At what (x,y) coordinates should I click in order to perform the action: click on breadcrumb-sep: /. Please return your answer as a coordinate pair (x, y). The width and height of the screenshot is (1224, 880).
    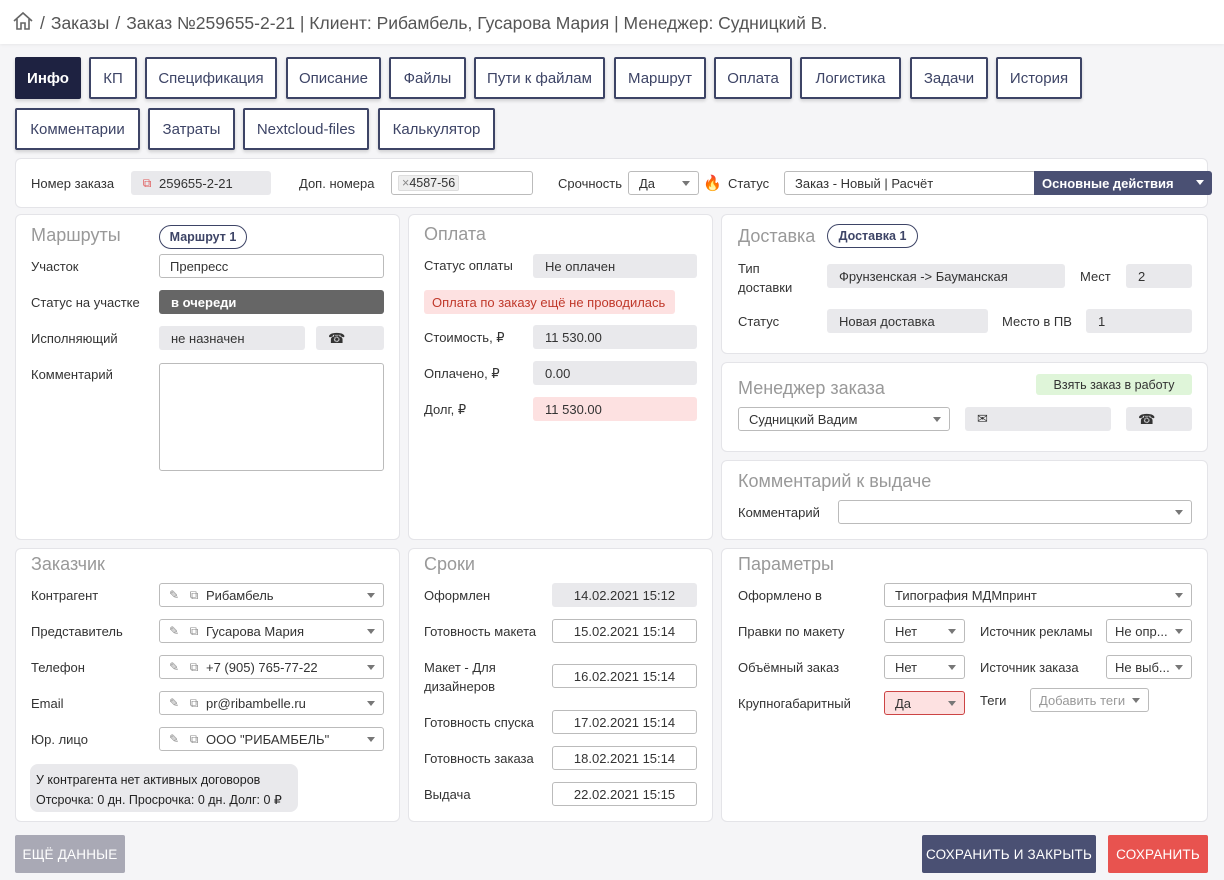
    Looking at the image, I should click on (118, 23).